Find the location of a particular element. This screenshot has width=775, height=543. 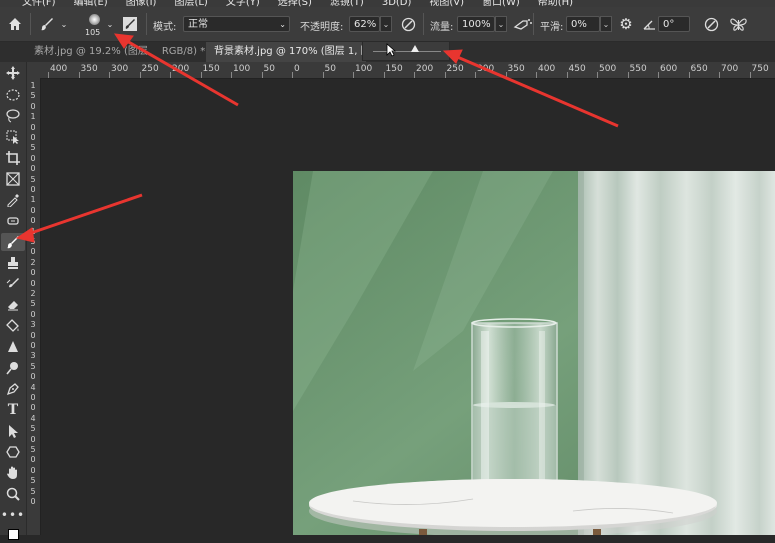

arrow-to-opacity-slider is located at coordinates (536, 91).